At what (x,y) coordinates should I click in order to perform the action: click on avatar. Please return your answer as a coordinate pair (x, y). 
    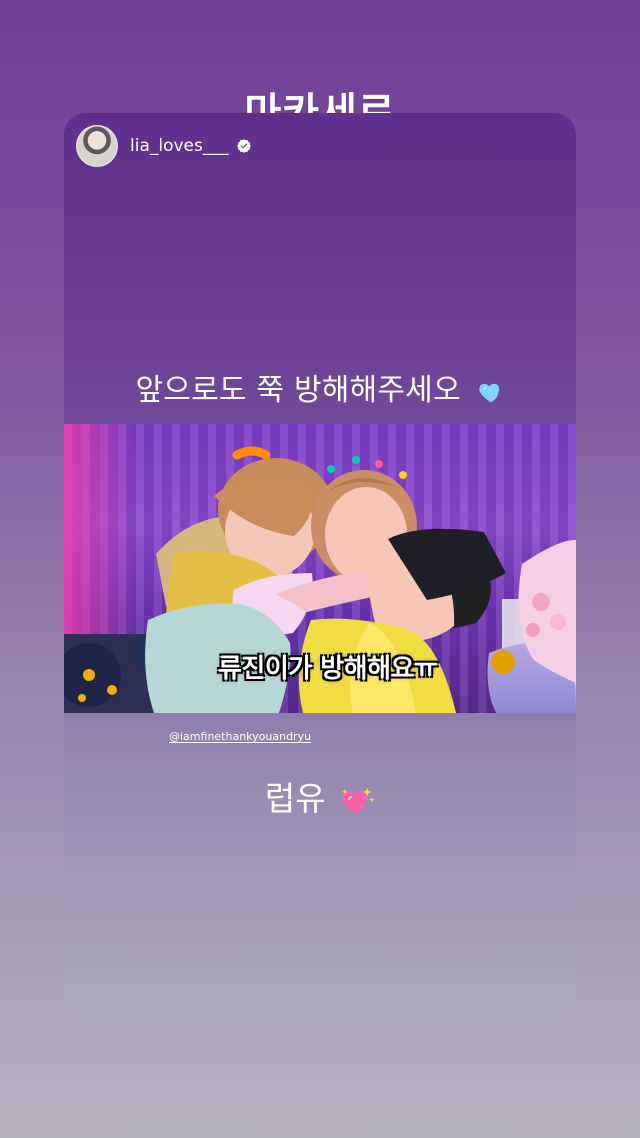
    Looking at the image, I should click on (97, 146).